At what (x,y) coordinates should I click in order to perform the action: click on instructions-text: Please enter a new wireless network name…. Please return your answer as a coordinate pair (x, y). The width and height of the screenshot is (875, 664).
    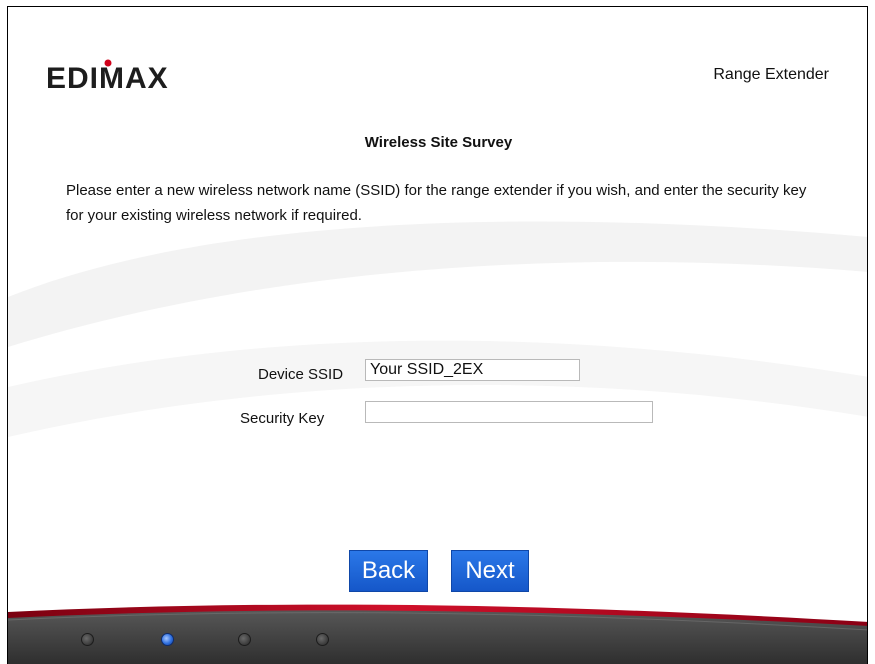
    Looking at the image, I should click on (436, 203).